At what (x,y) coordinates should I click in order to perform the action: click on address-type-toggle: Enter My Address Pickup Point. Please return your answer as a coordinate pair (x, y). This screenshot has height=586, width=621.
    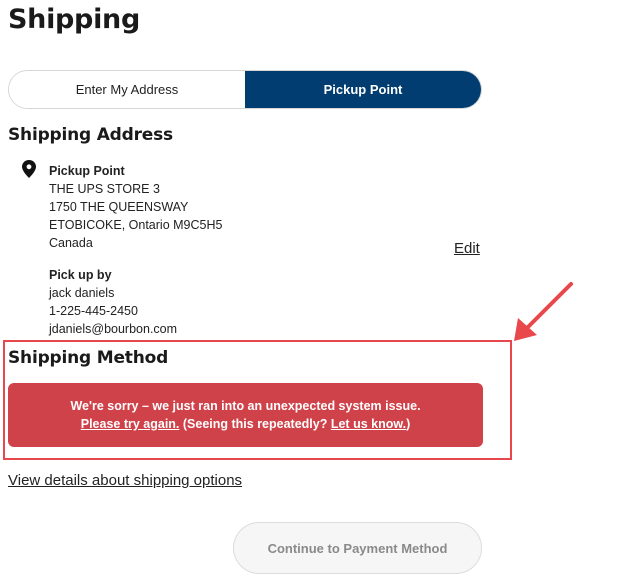
    Looking at the image, I should click on (245, 89).